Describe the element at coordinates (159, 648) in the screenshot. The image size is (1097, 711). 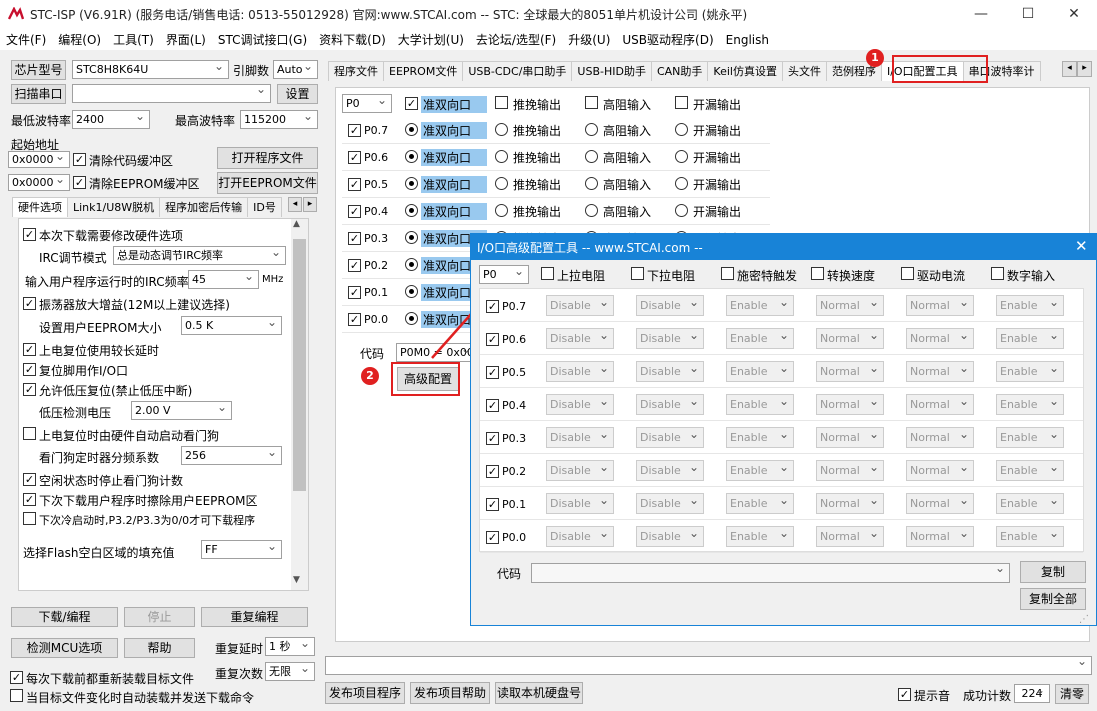
I see `help-button: 帮助` at that location.